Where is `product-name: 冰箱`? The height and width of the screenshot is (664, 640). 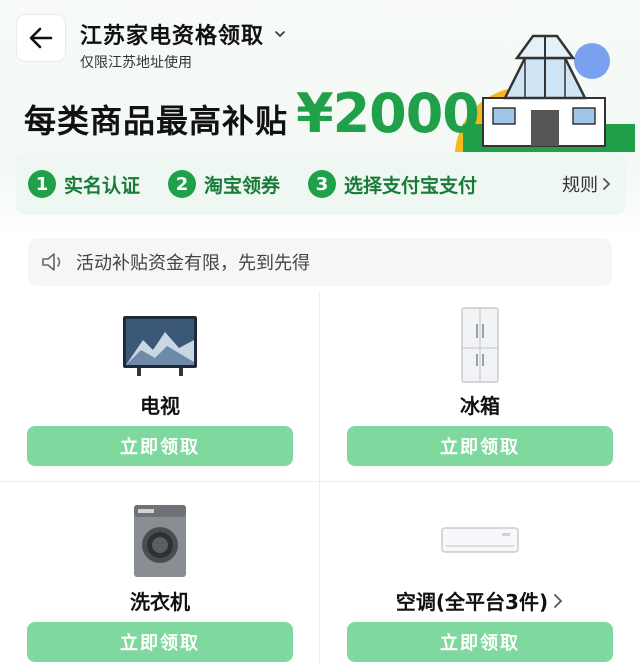
product-name: 冰箱 is located at coordinates (480, 406).